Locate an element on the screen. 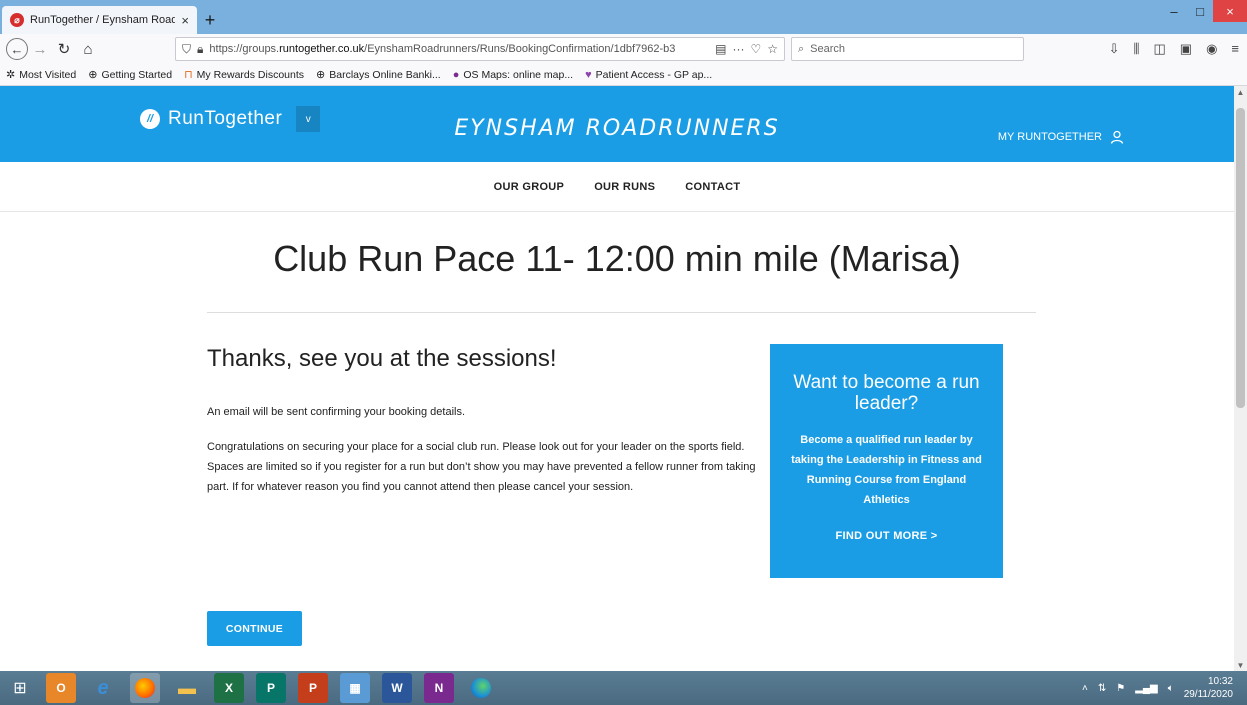  browser-tools: ⇩ ⫼ ◫ ▣ ◉ ≡ is located at coordinates (1174, 49).